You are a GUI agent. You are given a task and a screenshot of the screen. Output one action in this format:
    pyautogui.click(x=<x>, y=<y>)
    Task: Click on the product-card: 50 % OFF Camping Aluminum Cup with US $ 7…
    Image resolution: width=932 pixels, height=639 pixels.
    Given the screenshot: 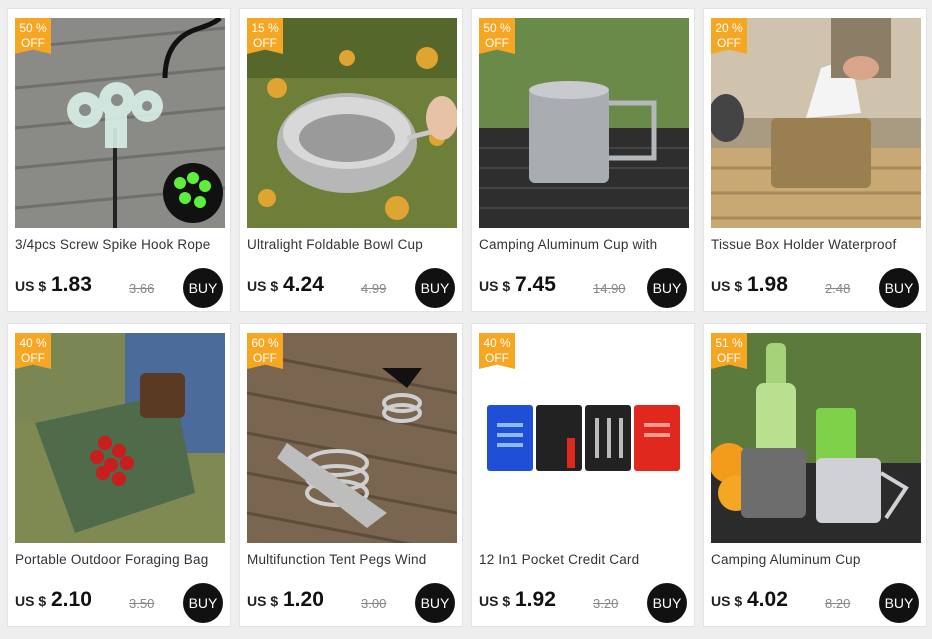 What is the action you would take?
    pyautogui.click(x=583, y=160)
    